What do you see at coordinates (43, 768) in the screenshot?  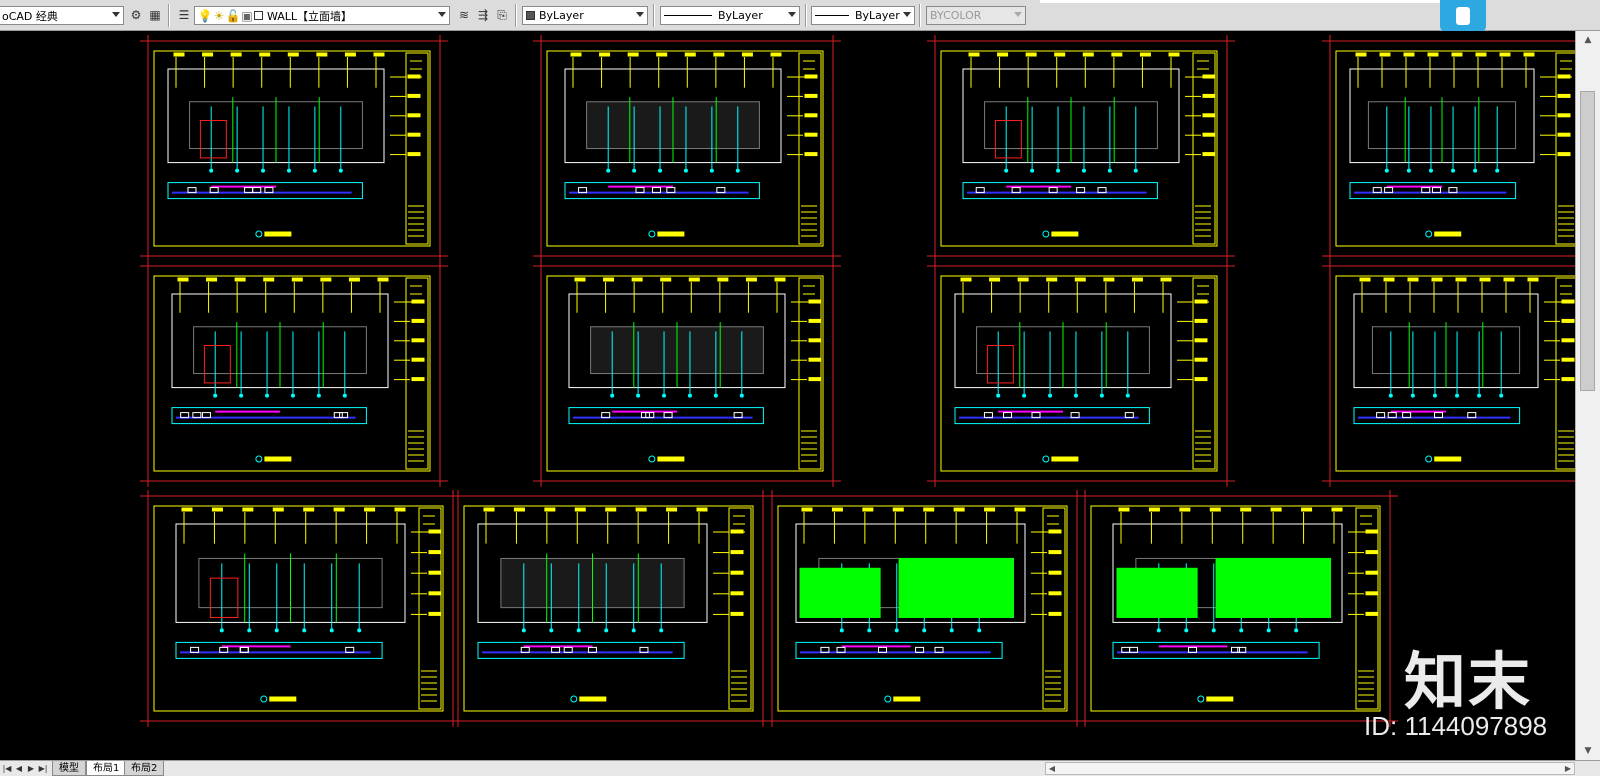 I see `last-tab-icon: ▶|` at bounding box center [43, 768].